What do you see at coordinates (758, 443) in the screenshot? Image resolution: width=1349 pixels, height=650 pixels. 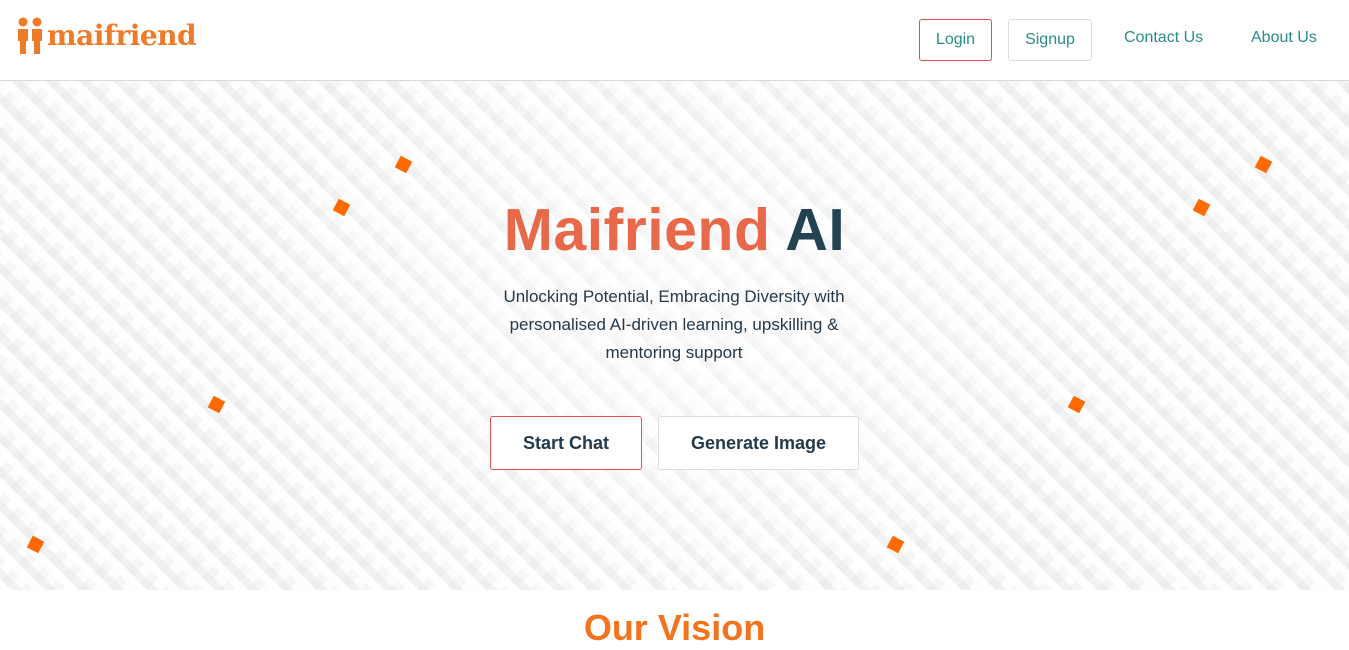 I see `generate-image-button: Generate Image` at bounding box center [758, 443].